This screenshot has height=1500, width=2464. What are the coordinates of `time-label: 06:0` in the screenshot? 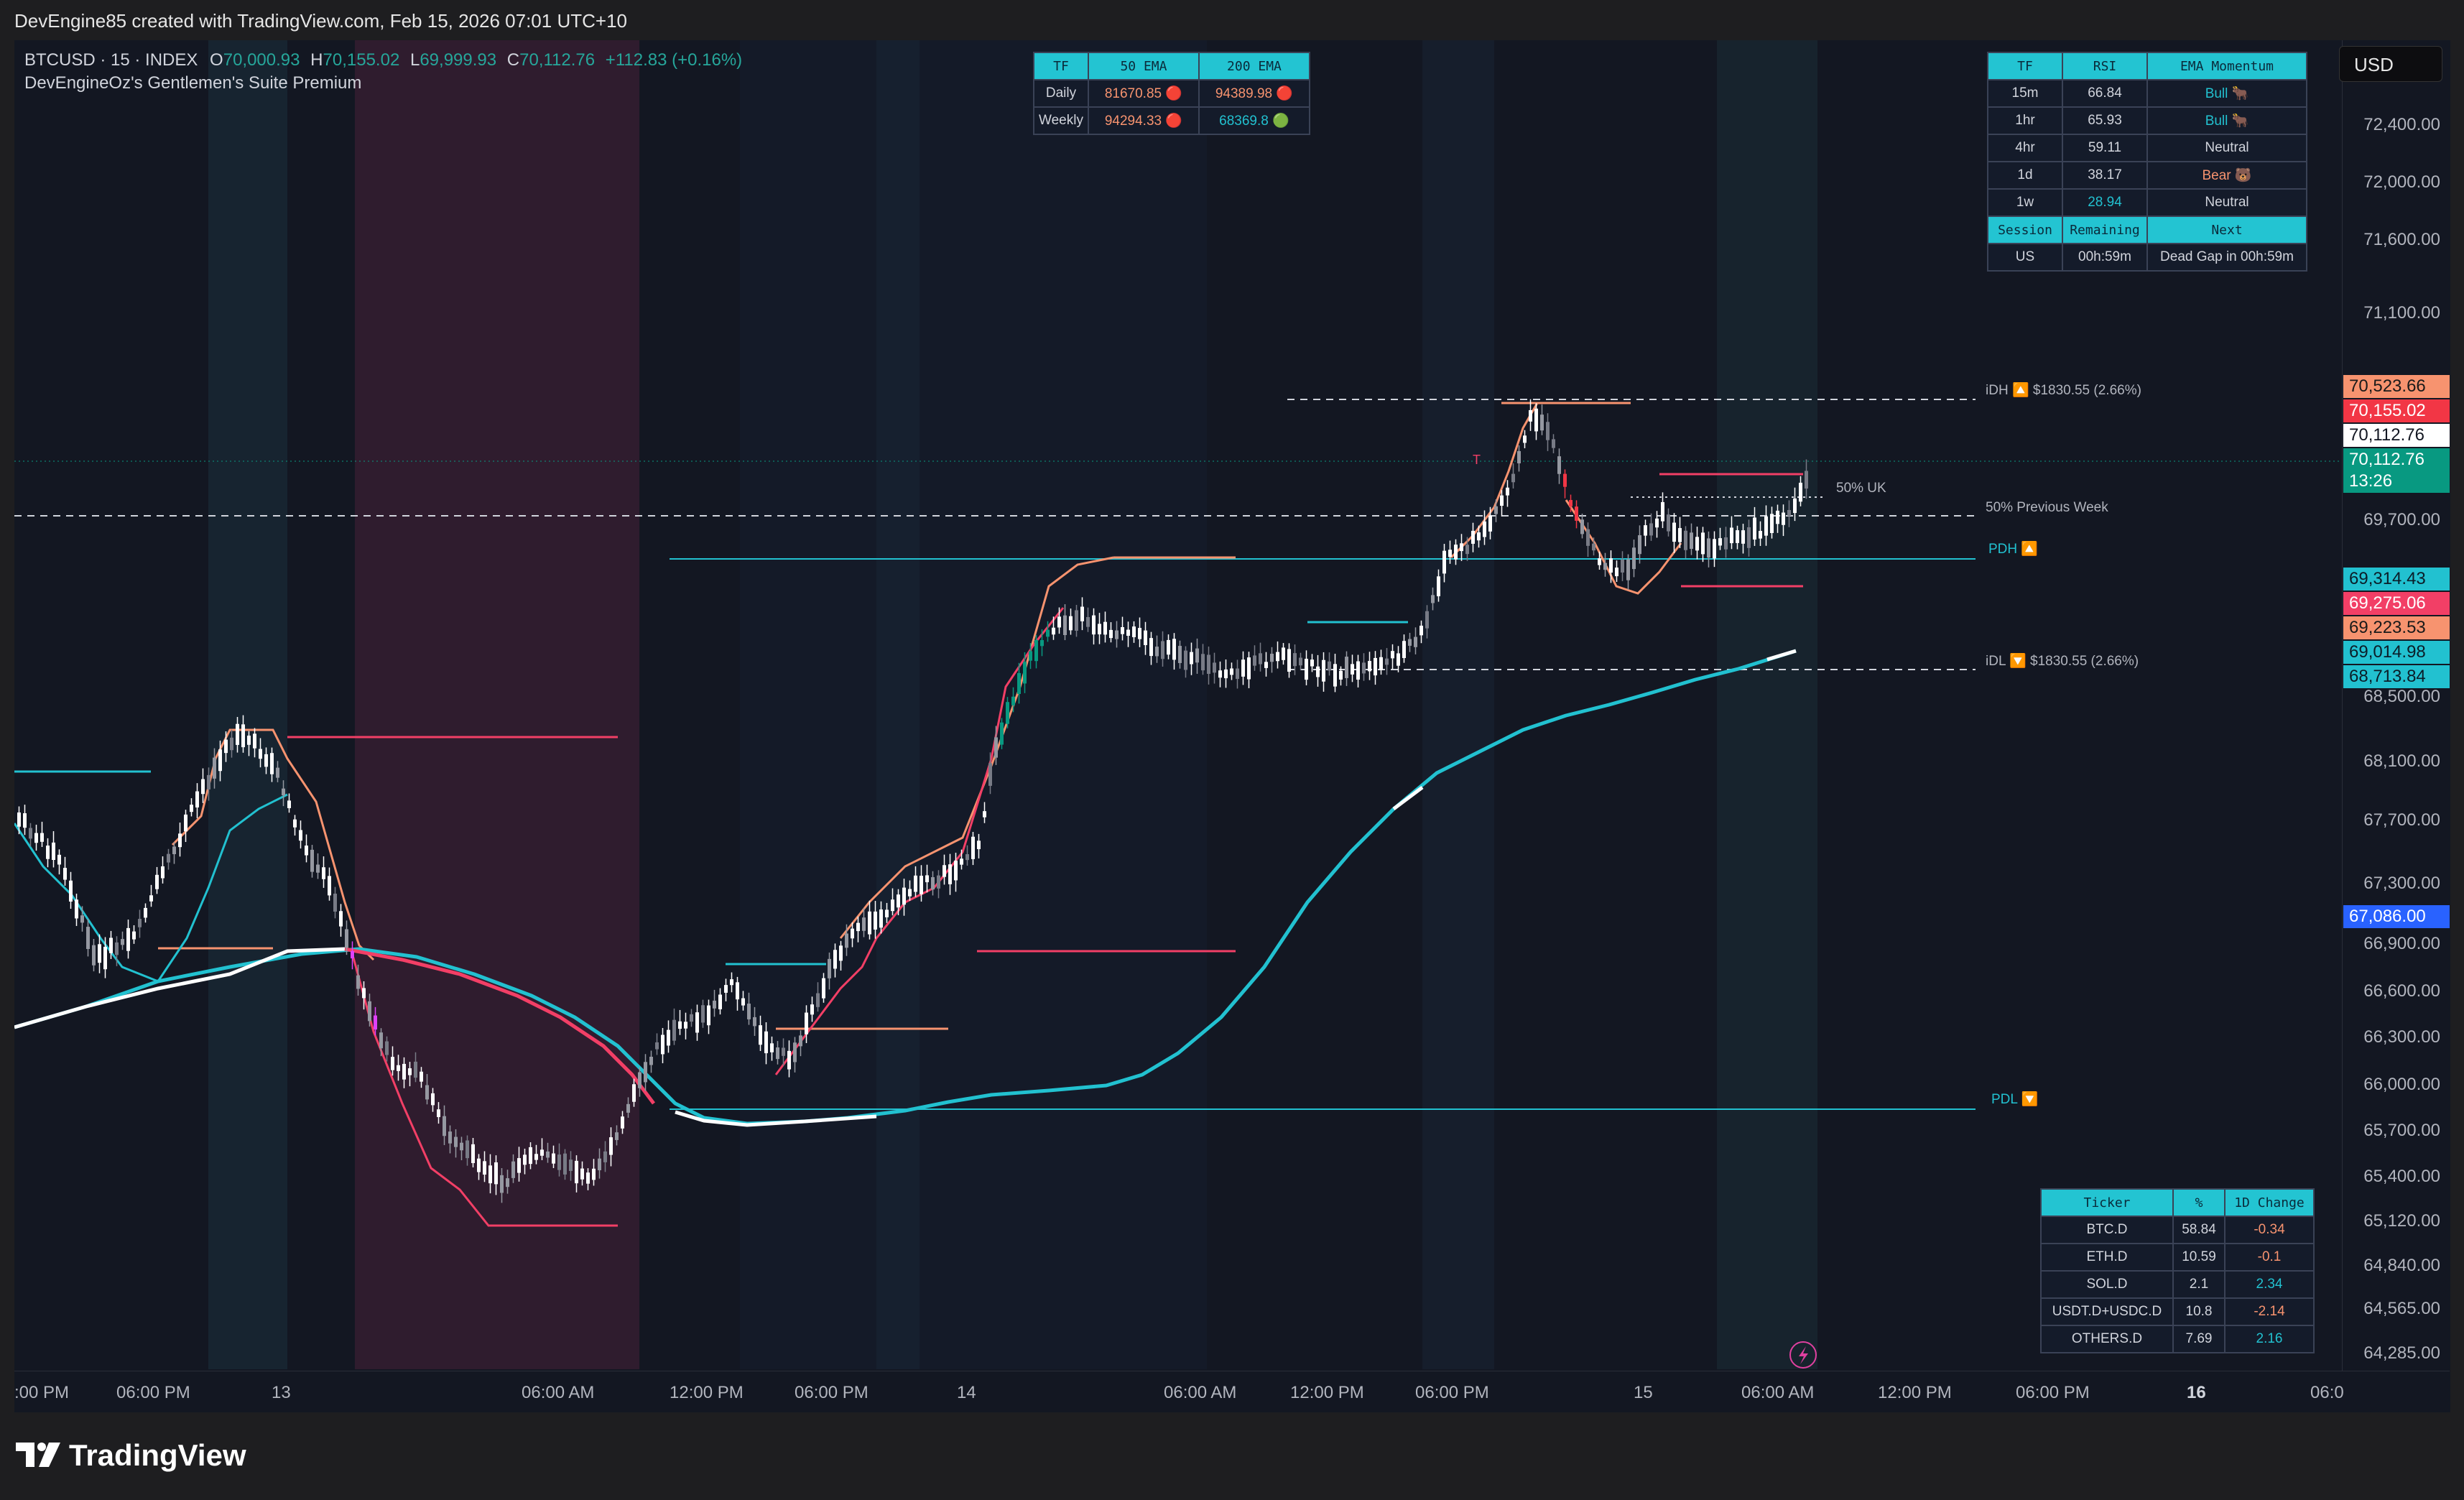 It's located at (2327, 1392).